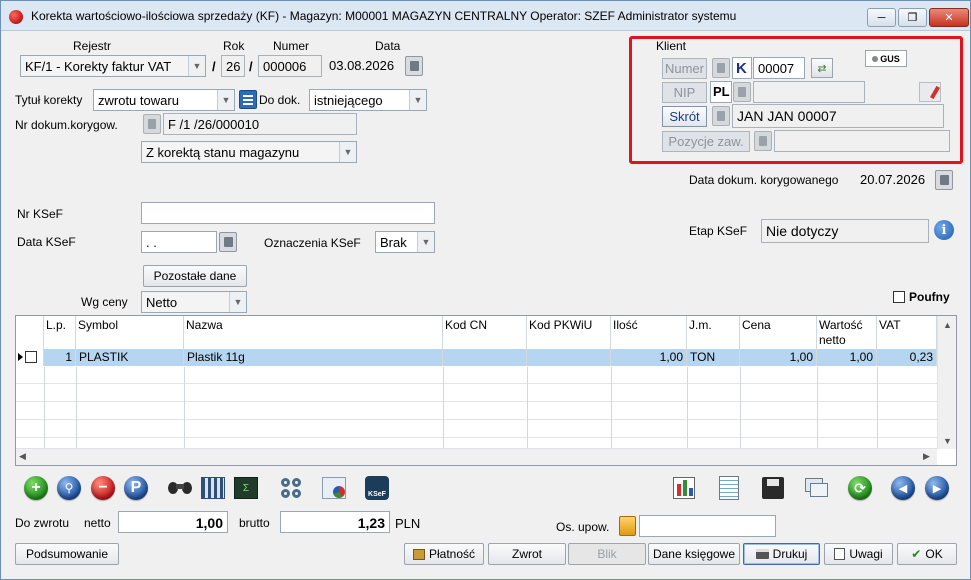 Image resolution: width=971 pixels, height=580 pixels. I want to click on gus-button: GUS, so click(886, 58).